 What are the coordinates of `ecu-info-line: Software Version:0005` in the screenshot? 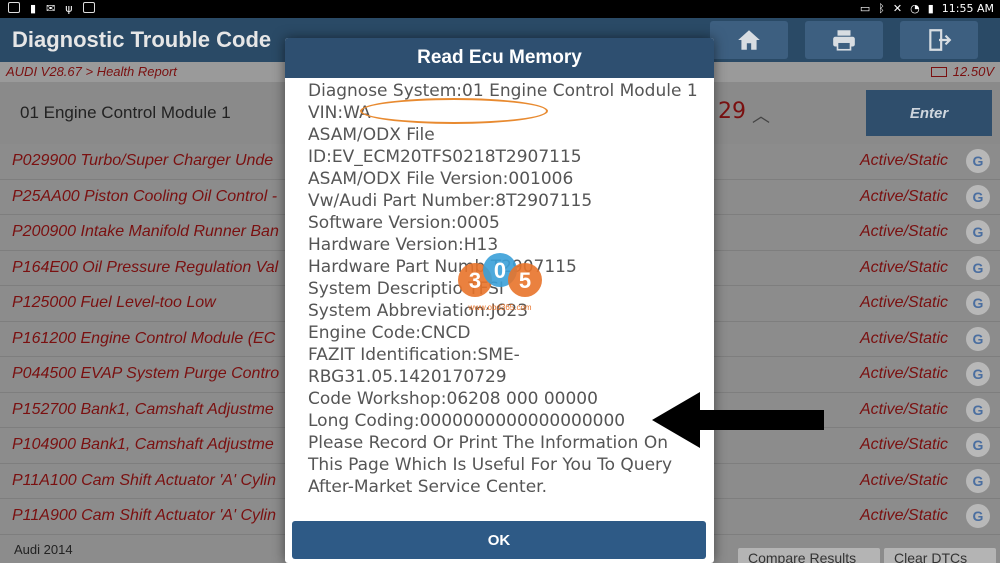 It's located at (404, 223).